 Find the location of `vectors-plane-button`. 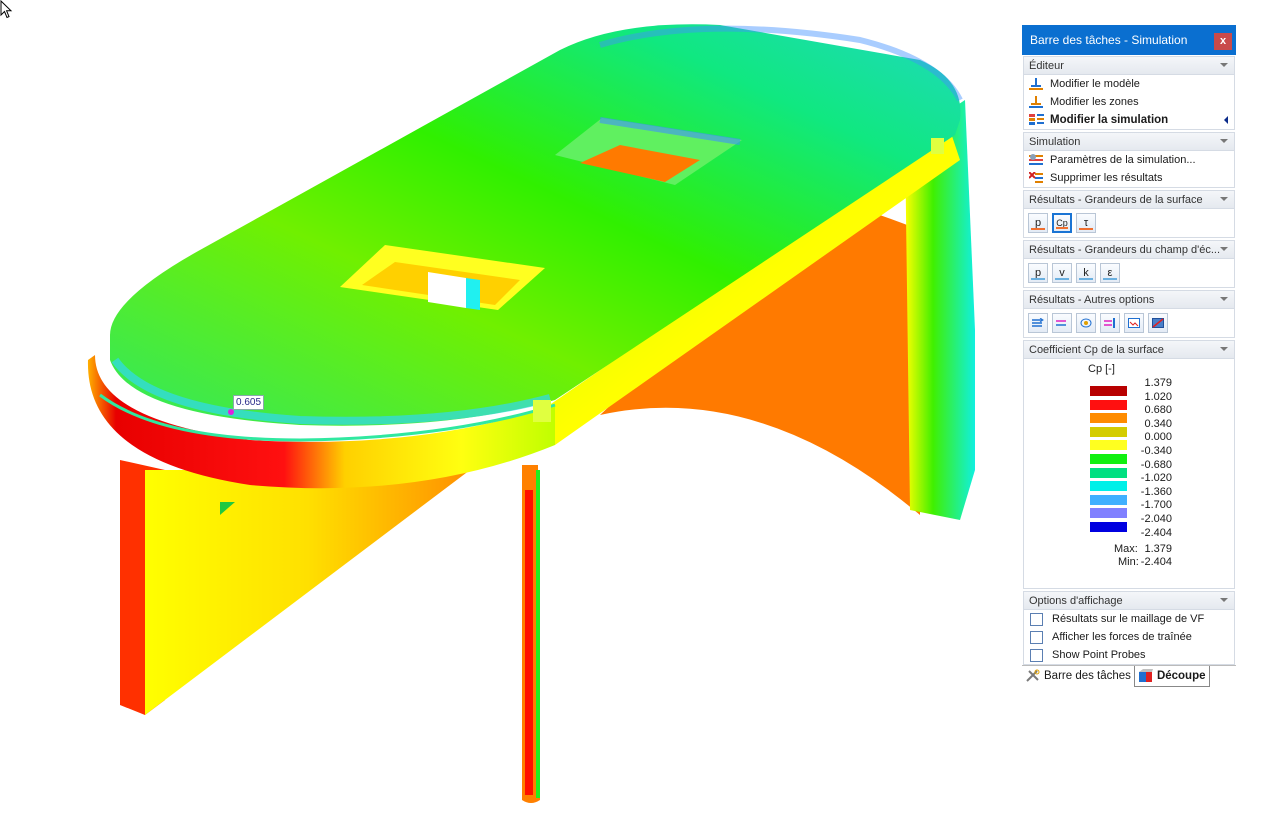

vectors-plane-button is located at coordinates (1110, 323).